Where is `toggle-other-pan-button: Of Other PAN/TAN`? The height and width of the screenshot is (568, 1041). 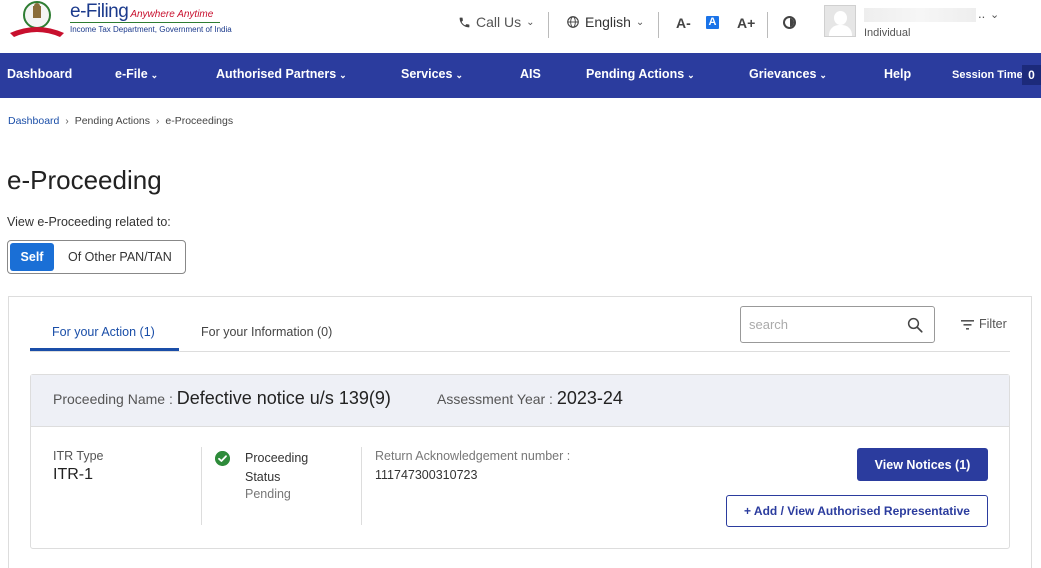 toggle-other-pan-button: Of Other PAN/TAN is located at coordinates (120, 257).